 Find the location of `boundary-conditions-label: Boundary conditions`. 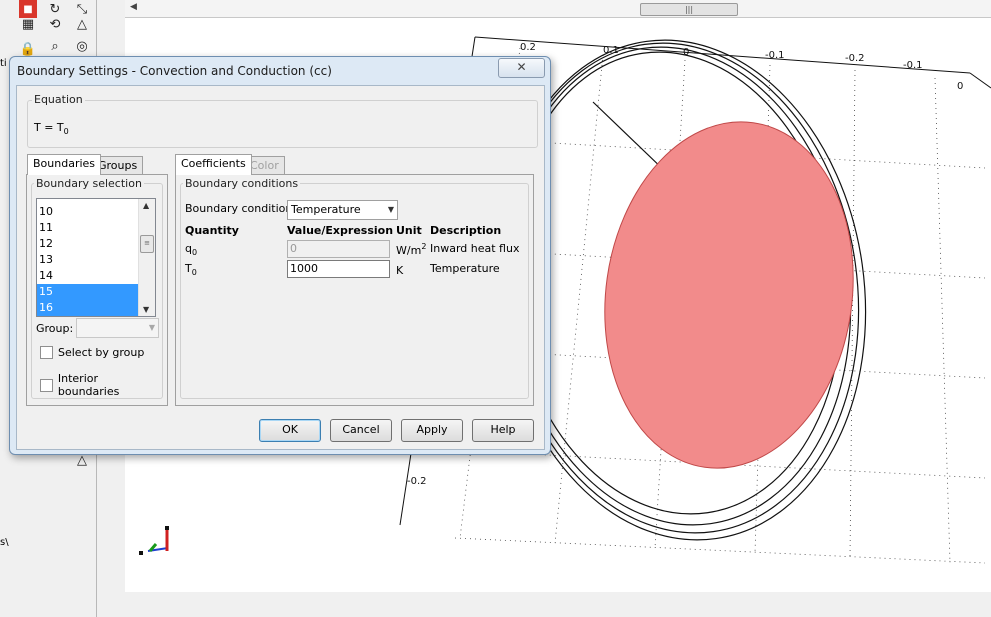

boundary-conditions-label: Boundary conditions is located at coordinates (242, 183).